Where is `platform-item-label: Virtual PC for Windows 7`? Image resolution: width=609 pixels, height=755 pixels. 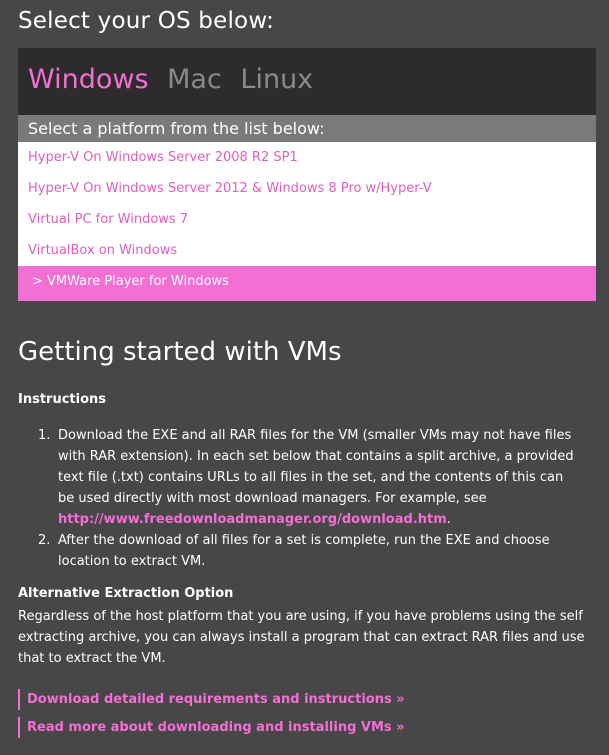 platform-item-label: Virtual PC for Windows 7 is located at coordinates (108, 219).